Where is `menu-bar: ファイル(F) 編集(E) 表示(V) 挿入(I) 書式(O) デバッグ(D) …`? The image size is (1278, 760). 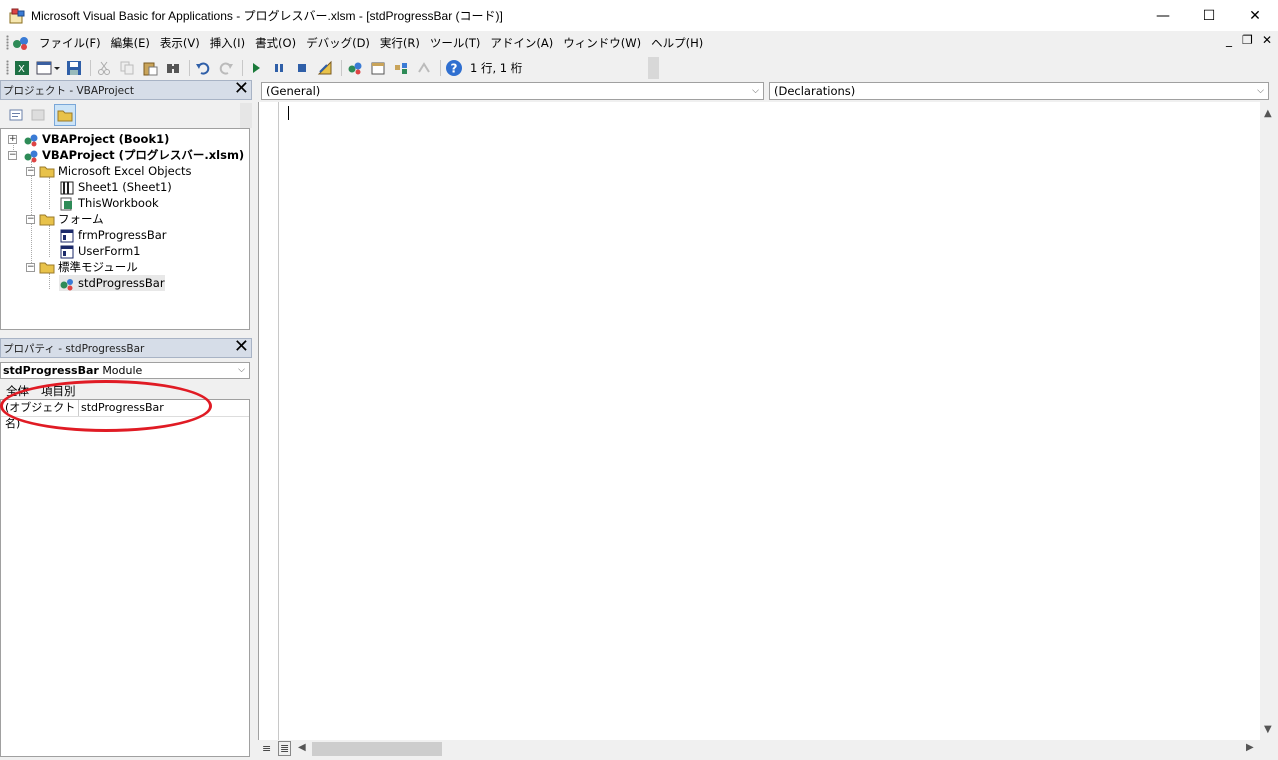 menu-bar: ファイル(F) 編集(E) 表示(V) 挿入(I) 書式(O) デバッグ(D) … is located at coordinates (639, 42).